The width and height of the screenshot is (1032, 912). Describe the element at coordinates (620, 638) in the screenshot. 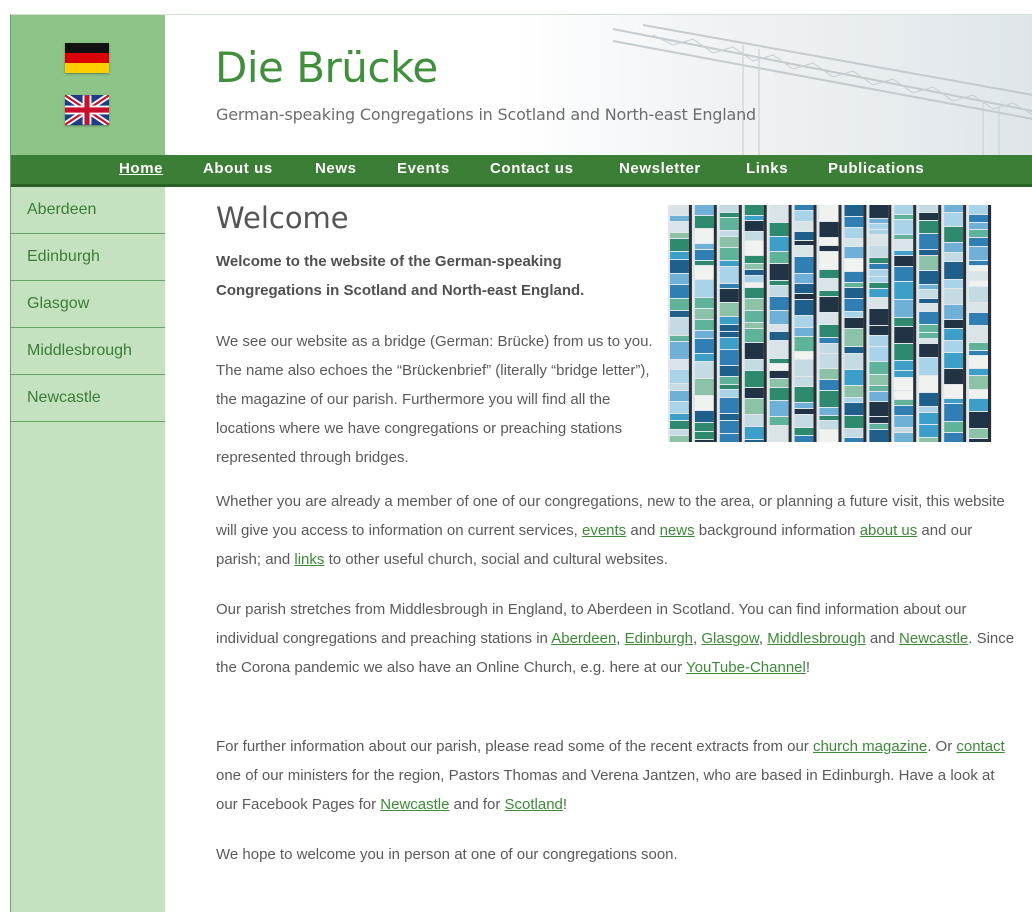

I see `p3-text-2: ,` at that location.